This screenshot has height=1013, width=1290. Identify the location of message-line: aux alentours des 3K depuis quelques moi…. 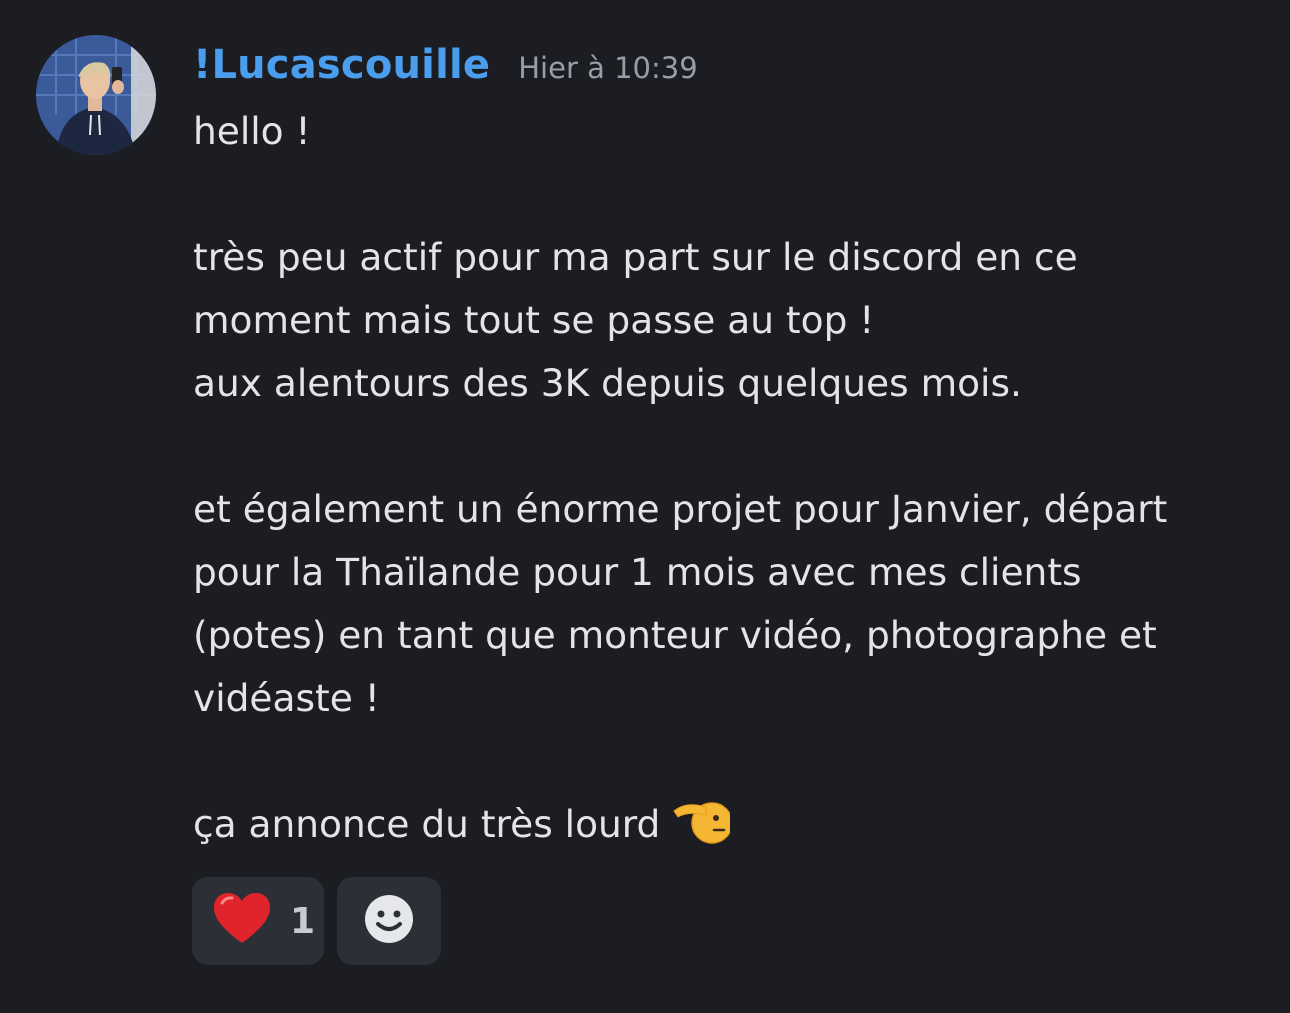
(607, 383).